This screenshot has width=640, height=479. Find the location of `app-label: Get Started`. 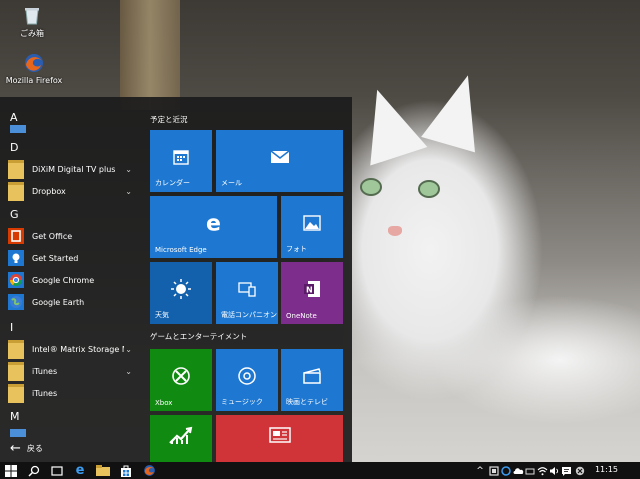

app-label: Get Started is located at coordinates (55, 258).